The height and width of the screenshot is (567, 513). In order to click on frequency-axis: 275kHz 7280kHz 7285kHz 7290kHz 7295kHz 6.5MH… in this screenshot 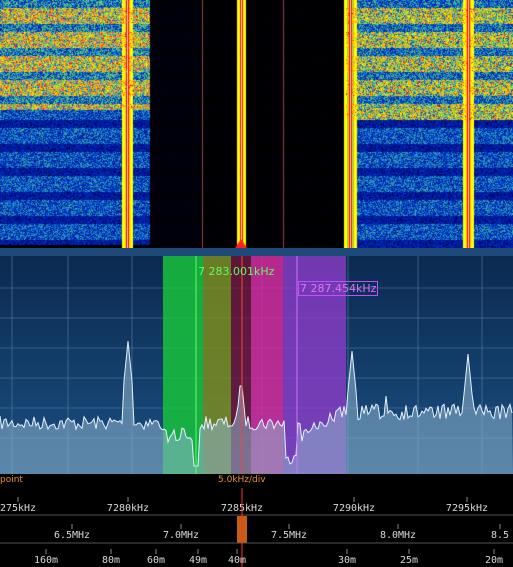, I will do `click(256, 527)`.